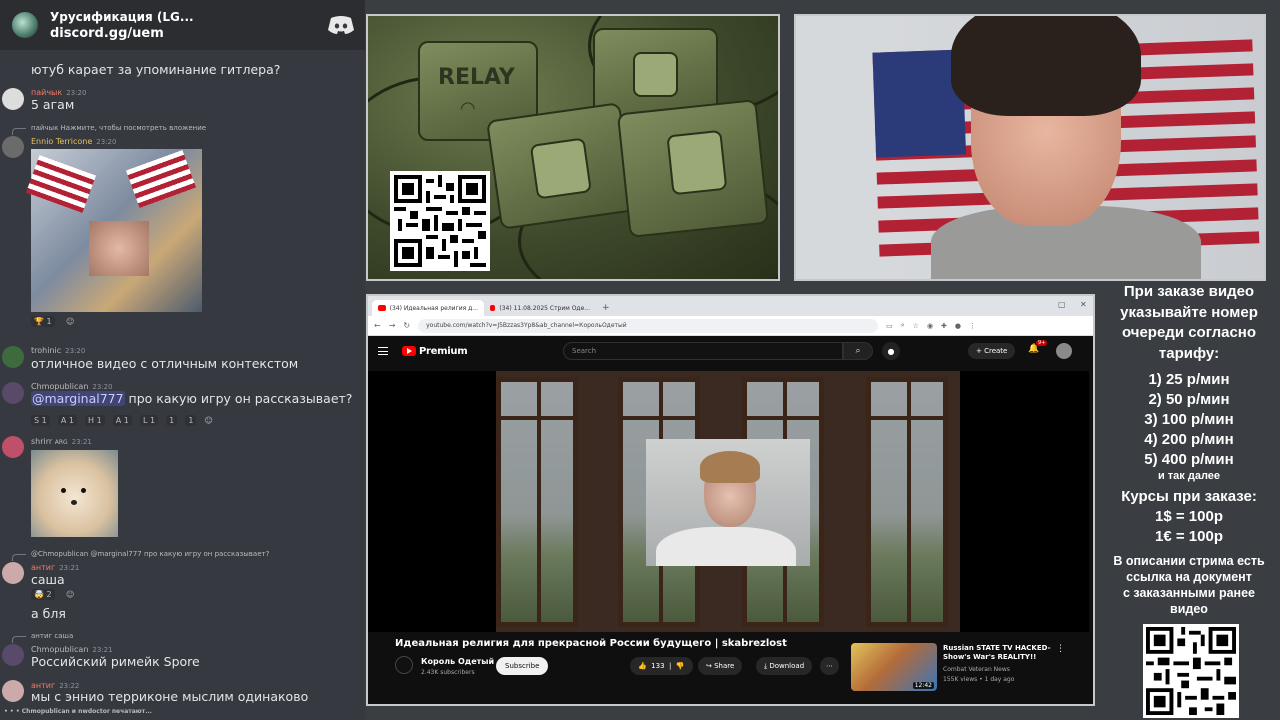 This screenshot has height=720, width=1280. What do you see at coordinates (976, 669) in the screenshot?
I see `recommended-channel: Combat Veteran News` at bounding box center [976, 669].